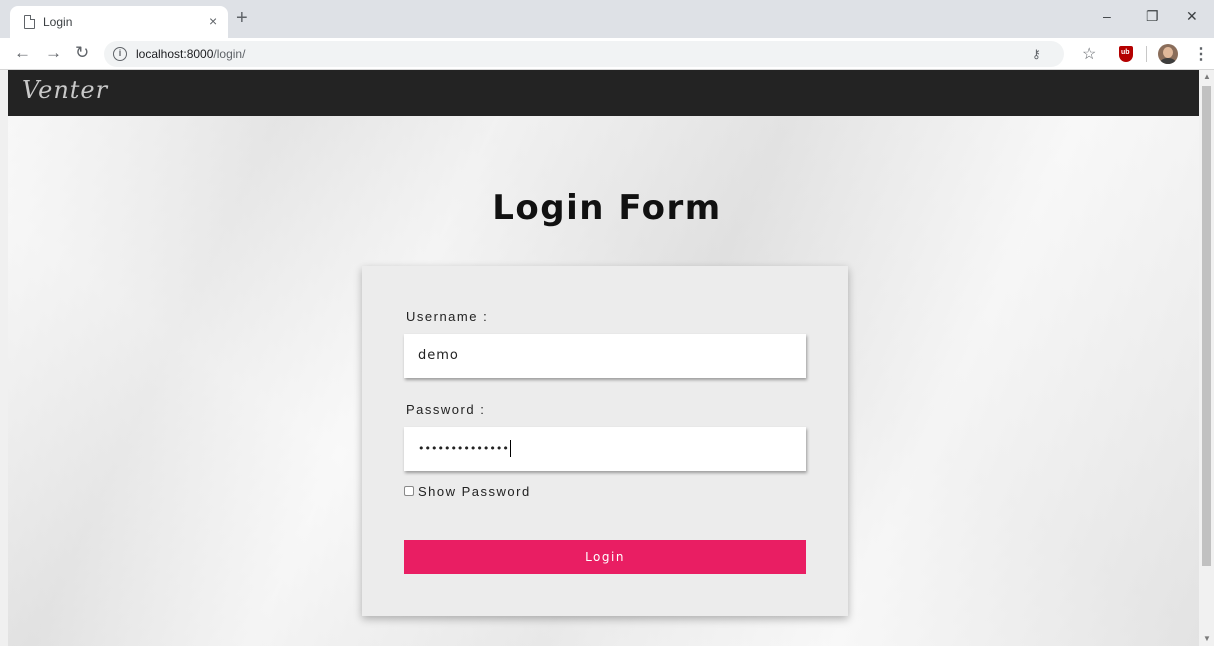 The image size is (1214, 646). I want to click on site-navbar: Venter, so click(603, 93).